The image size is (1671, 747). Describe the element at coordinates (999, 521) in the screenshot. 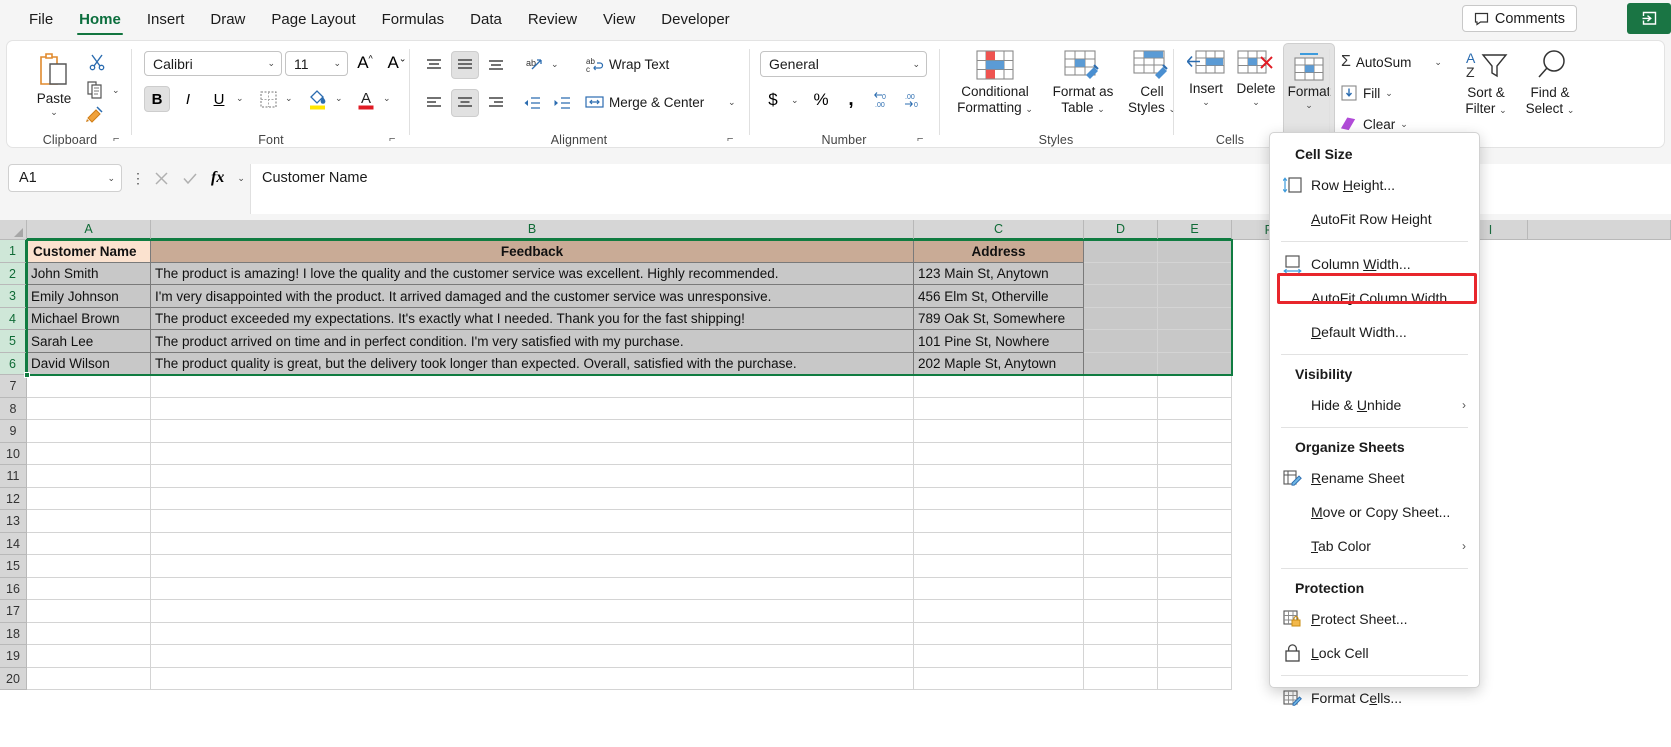

I see `cell-C13` at that location.